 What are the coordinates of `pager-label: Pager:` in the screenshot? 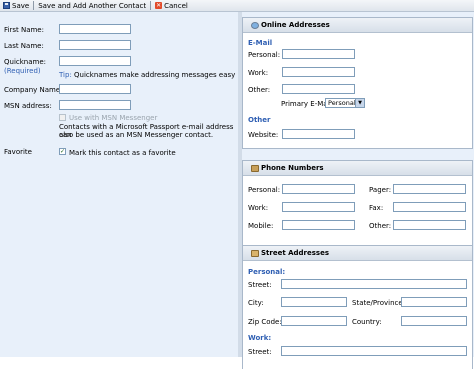 It's located at (380, 190).